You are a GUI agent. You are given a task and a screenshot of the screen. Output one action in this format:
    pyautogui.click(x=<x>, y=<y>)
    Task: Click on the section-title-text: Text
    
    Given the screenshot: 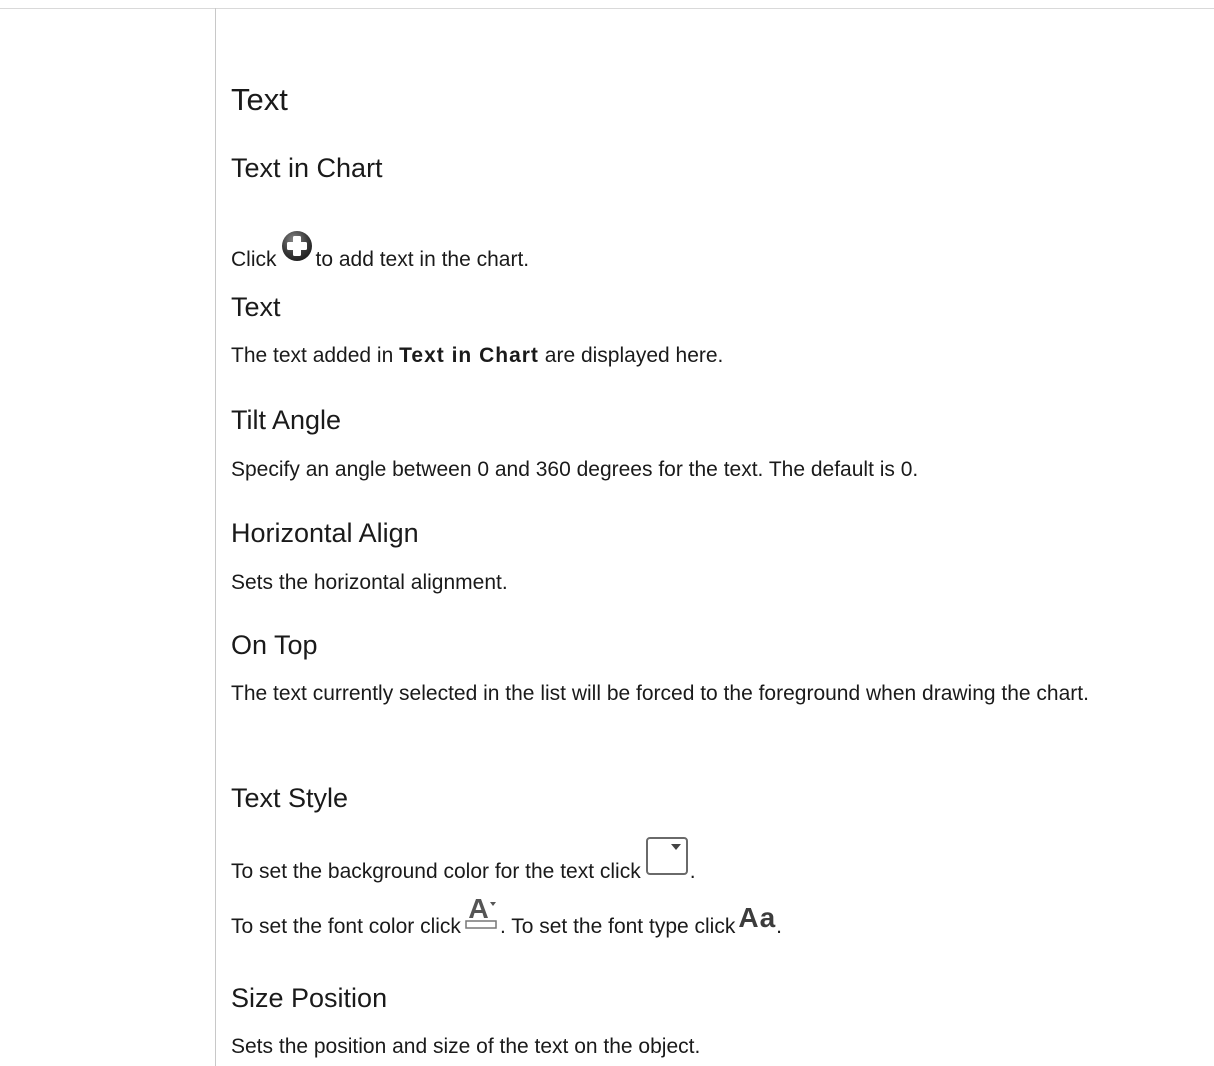 What is the action you would take?
    pyautogui.click(x=256, y=307)
    